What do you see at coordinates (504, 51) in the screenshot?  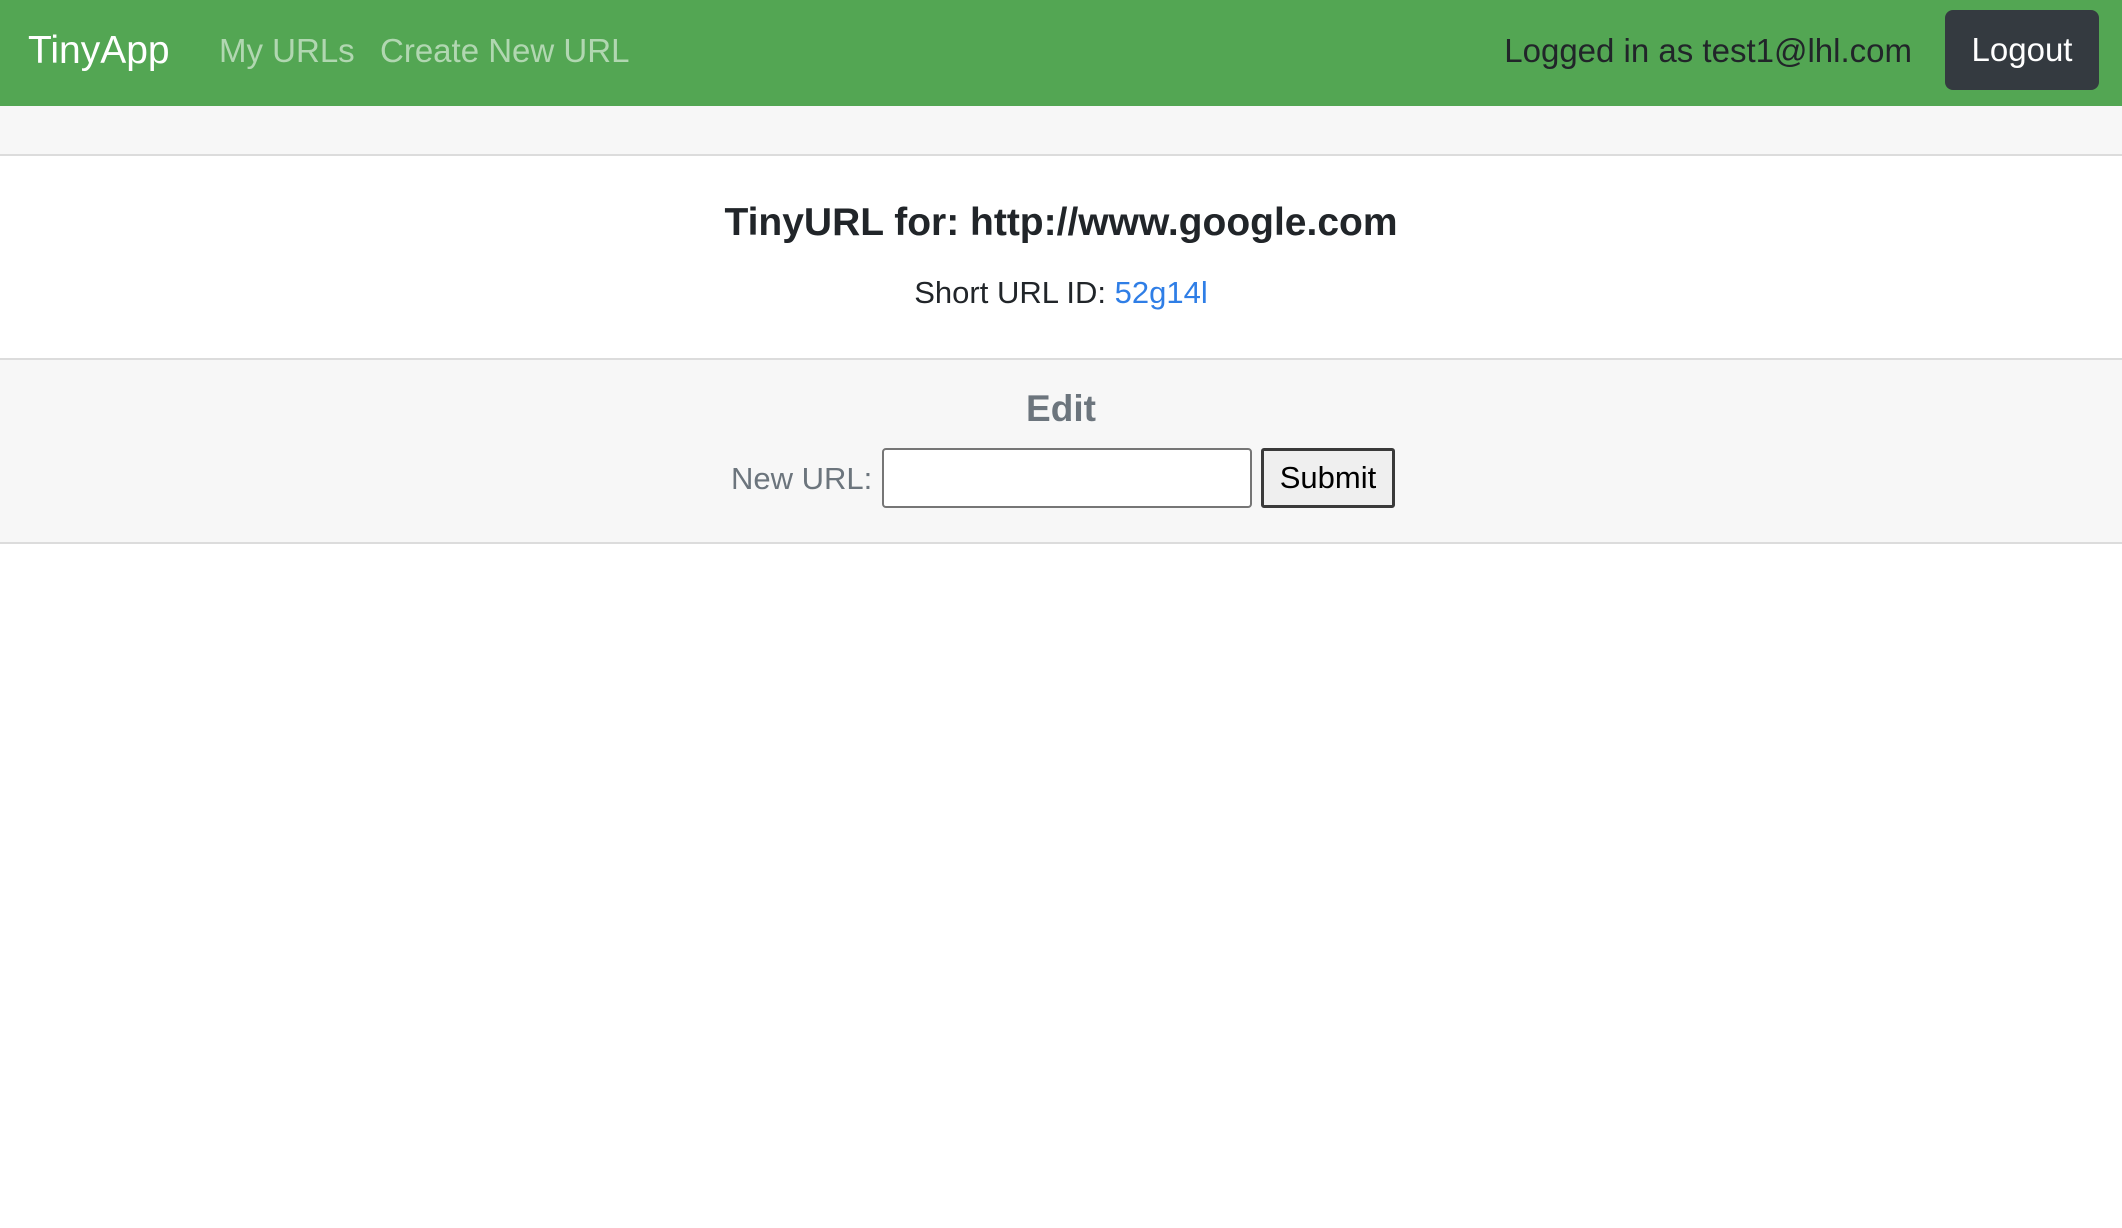 I see `nav-create-new-url-link: Create New URL` at bounding box center [504, 51].